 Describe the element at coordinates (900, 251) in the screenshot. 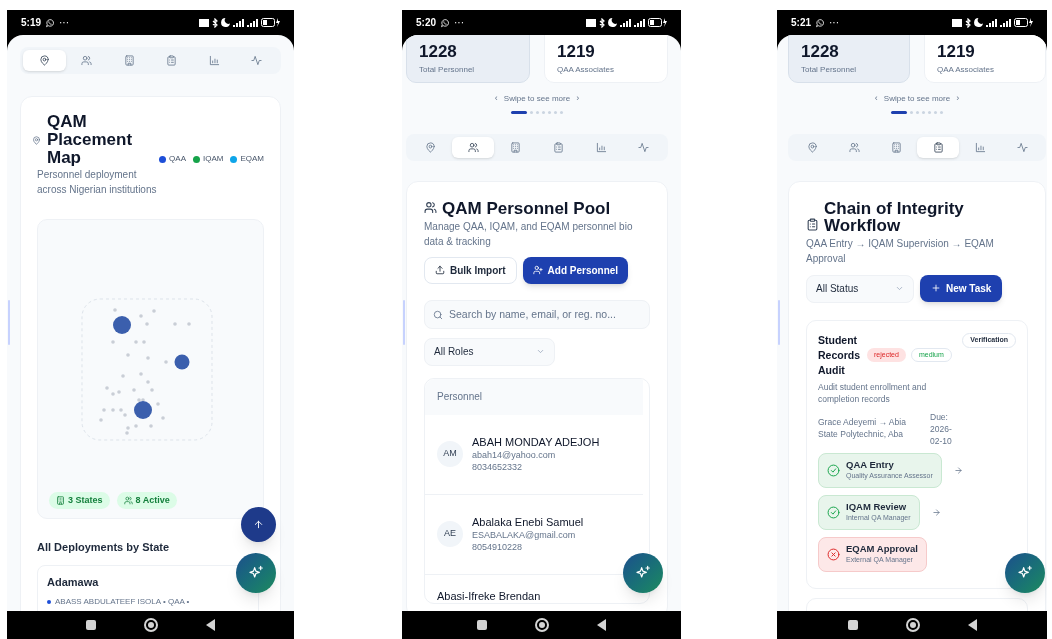

I see `card-subtitle: QAA Entry → IQAM Supervision → EQAM Approval` at that location.